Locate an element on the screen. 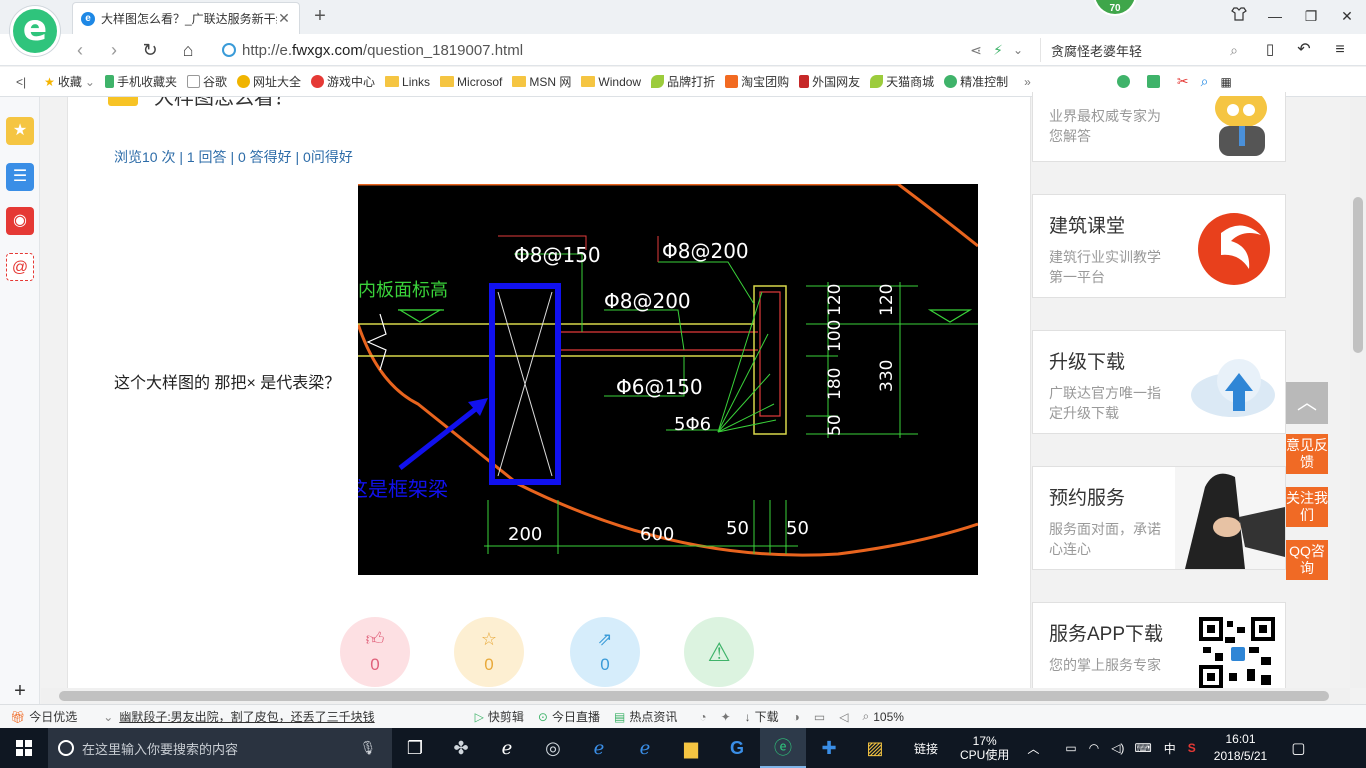 This screenshot has height=768, width=1366. network-icon: ▭ is located at coordinates (1070, 748).